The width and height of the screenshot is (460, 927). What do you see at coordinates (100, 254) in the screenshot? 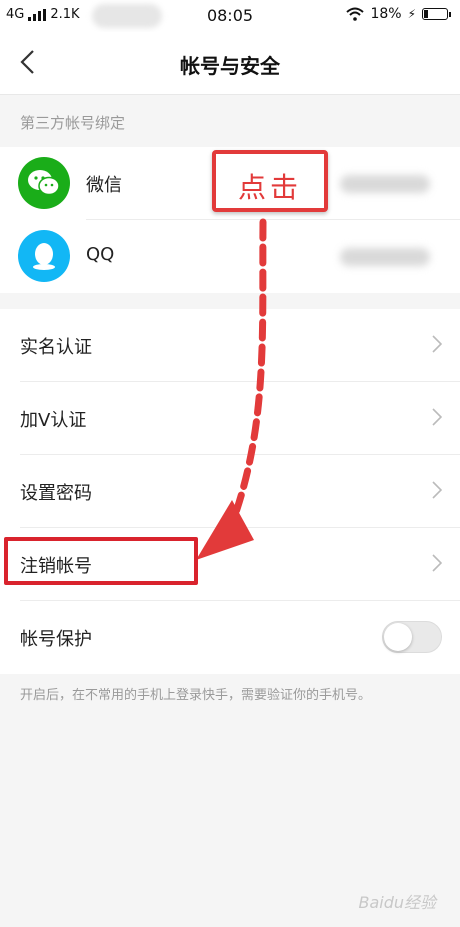
I see `qq-label: QQ` at bounding box center [100, 254].